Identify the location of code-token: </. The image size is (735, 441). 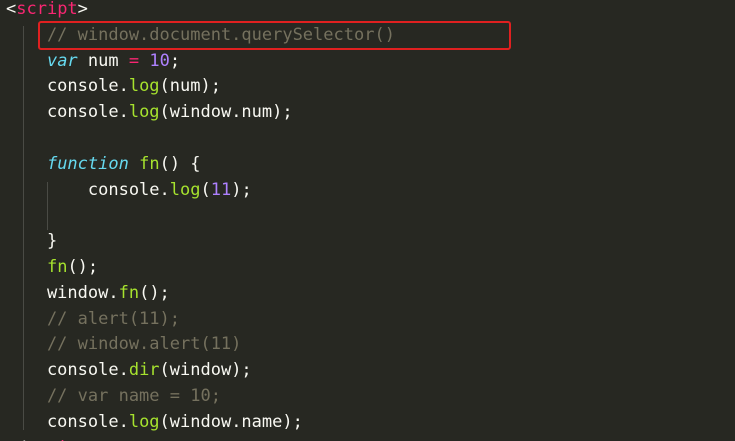
(16, 439).